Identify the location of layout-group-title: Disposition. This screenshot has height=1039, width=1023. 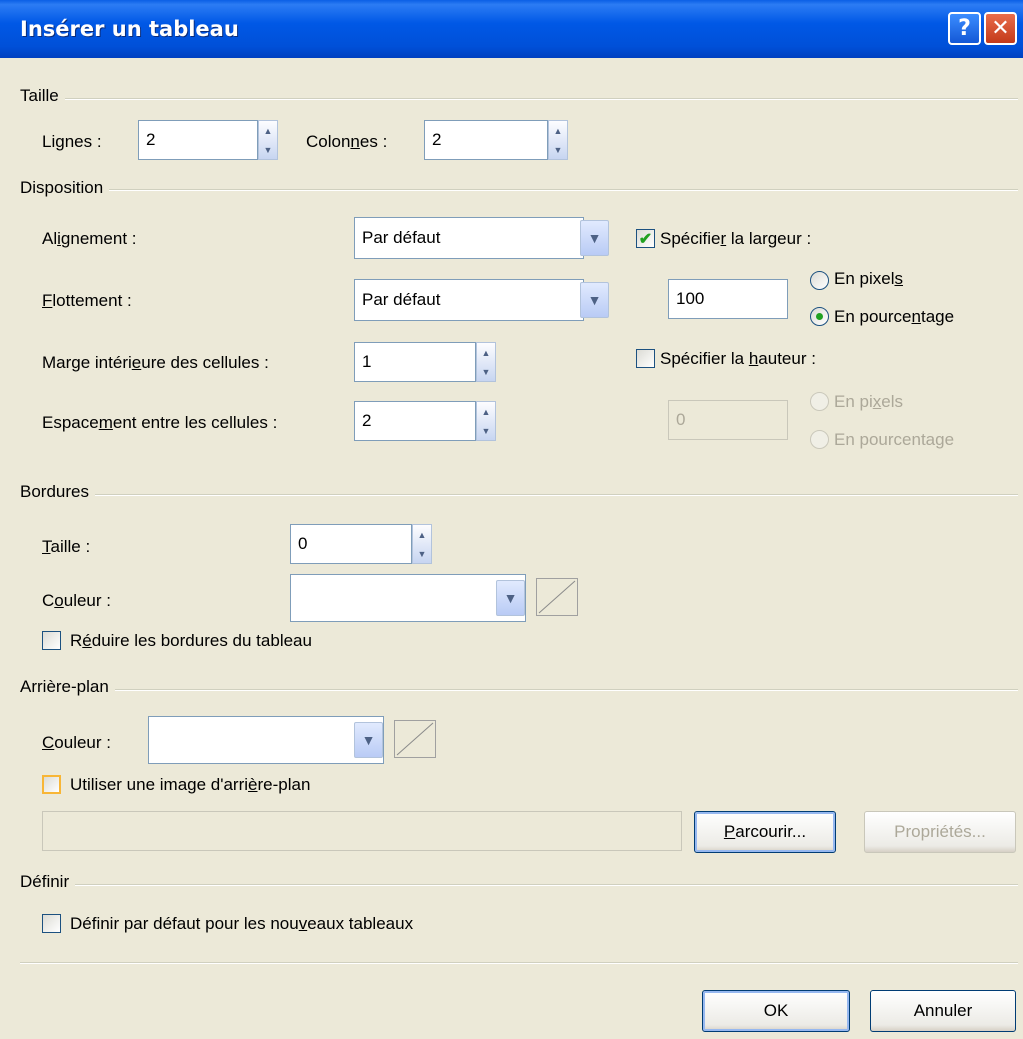
(65, 188).